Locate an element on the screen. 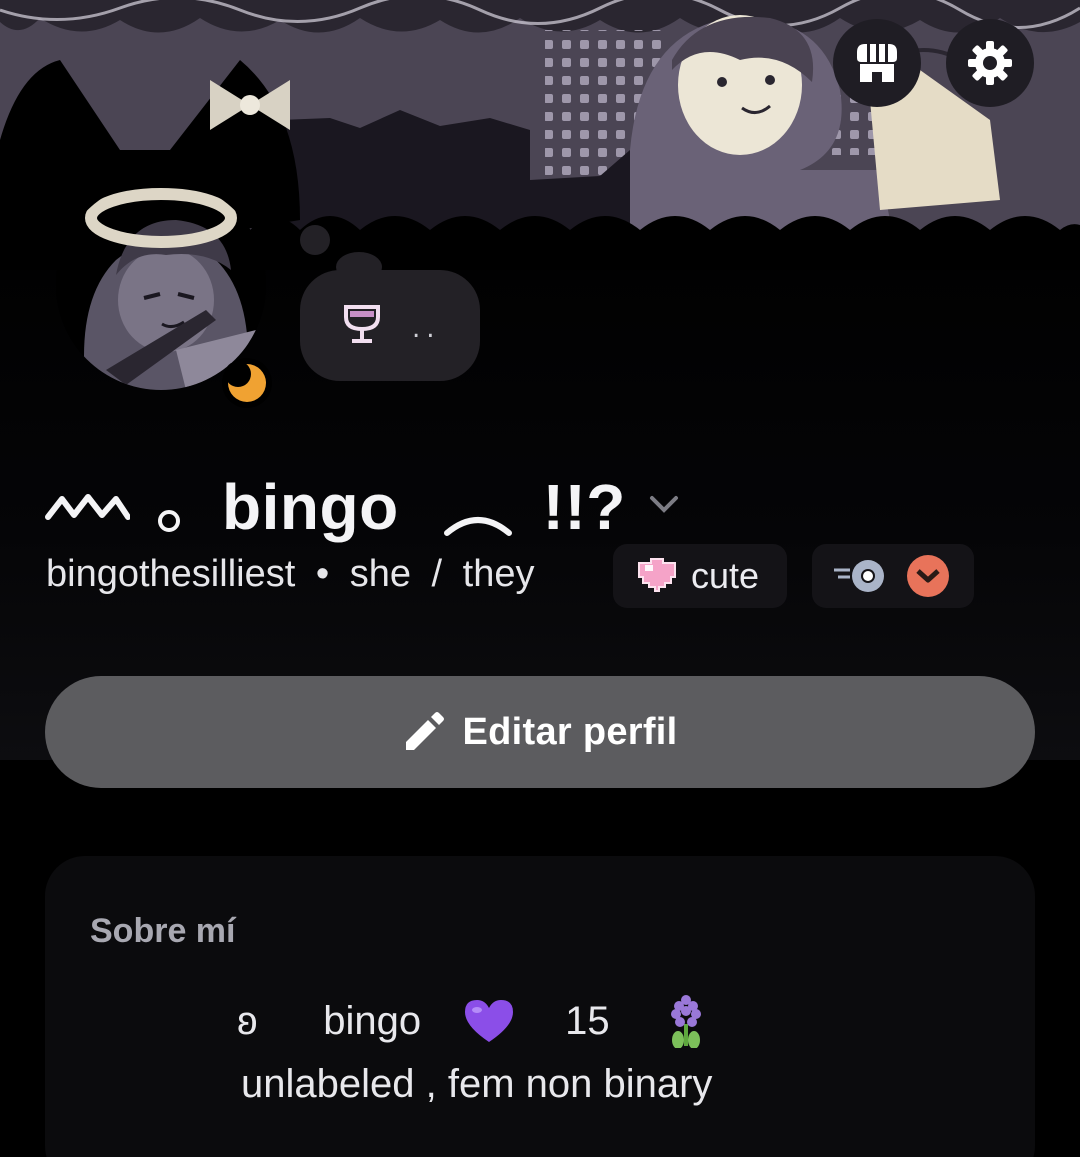 This screenshot has width=1080, height=1157. edit-profile-button: Editar perfil is located at coordinates (540, 732).